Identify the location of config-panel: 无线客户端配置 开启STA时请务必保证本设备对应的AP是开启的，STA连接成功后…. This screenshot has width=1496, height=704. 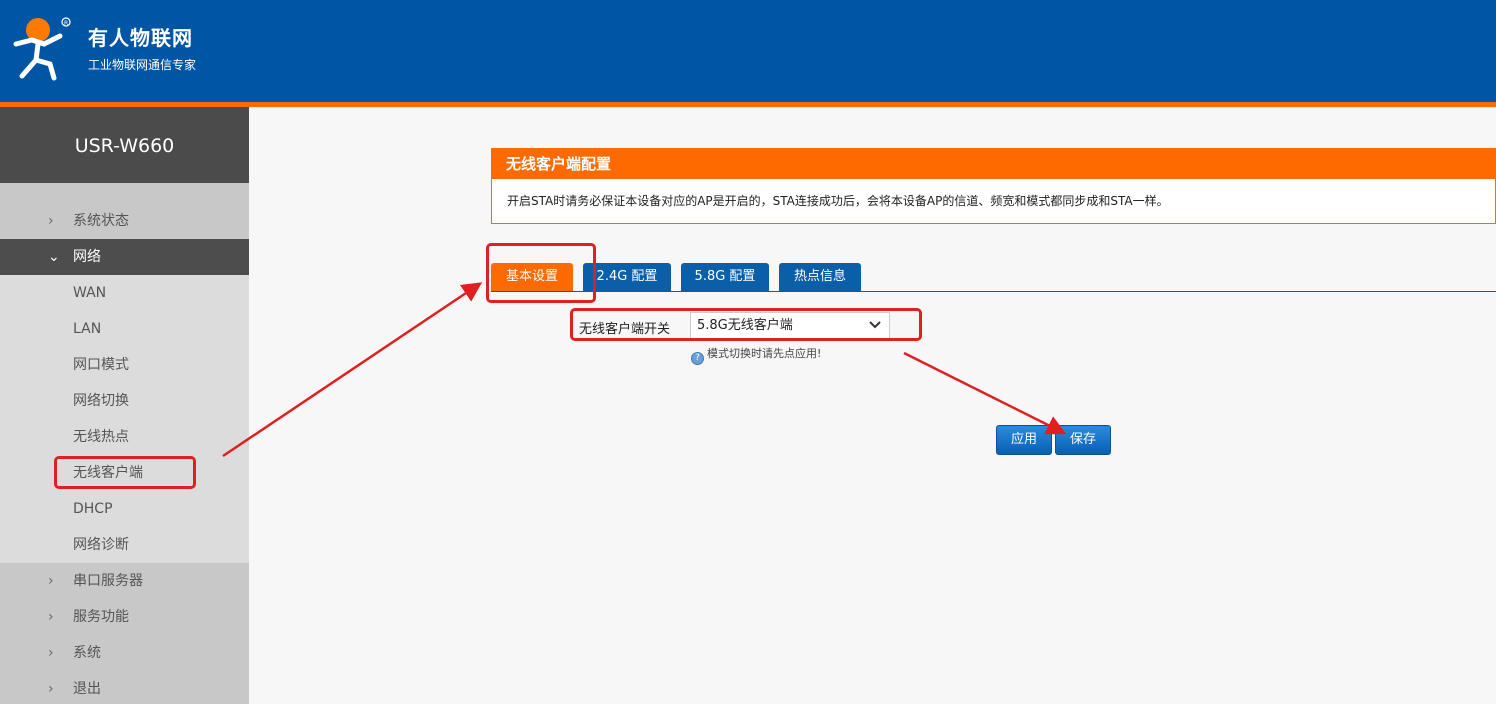
(993, 186).